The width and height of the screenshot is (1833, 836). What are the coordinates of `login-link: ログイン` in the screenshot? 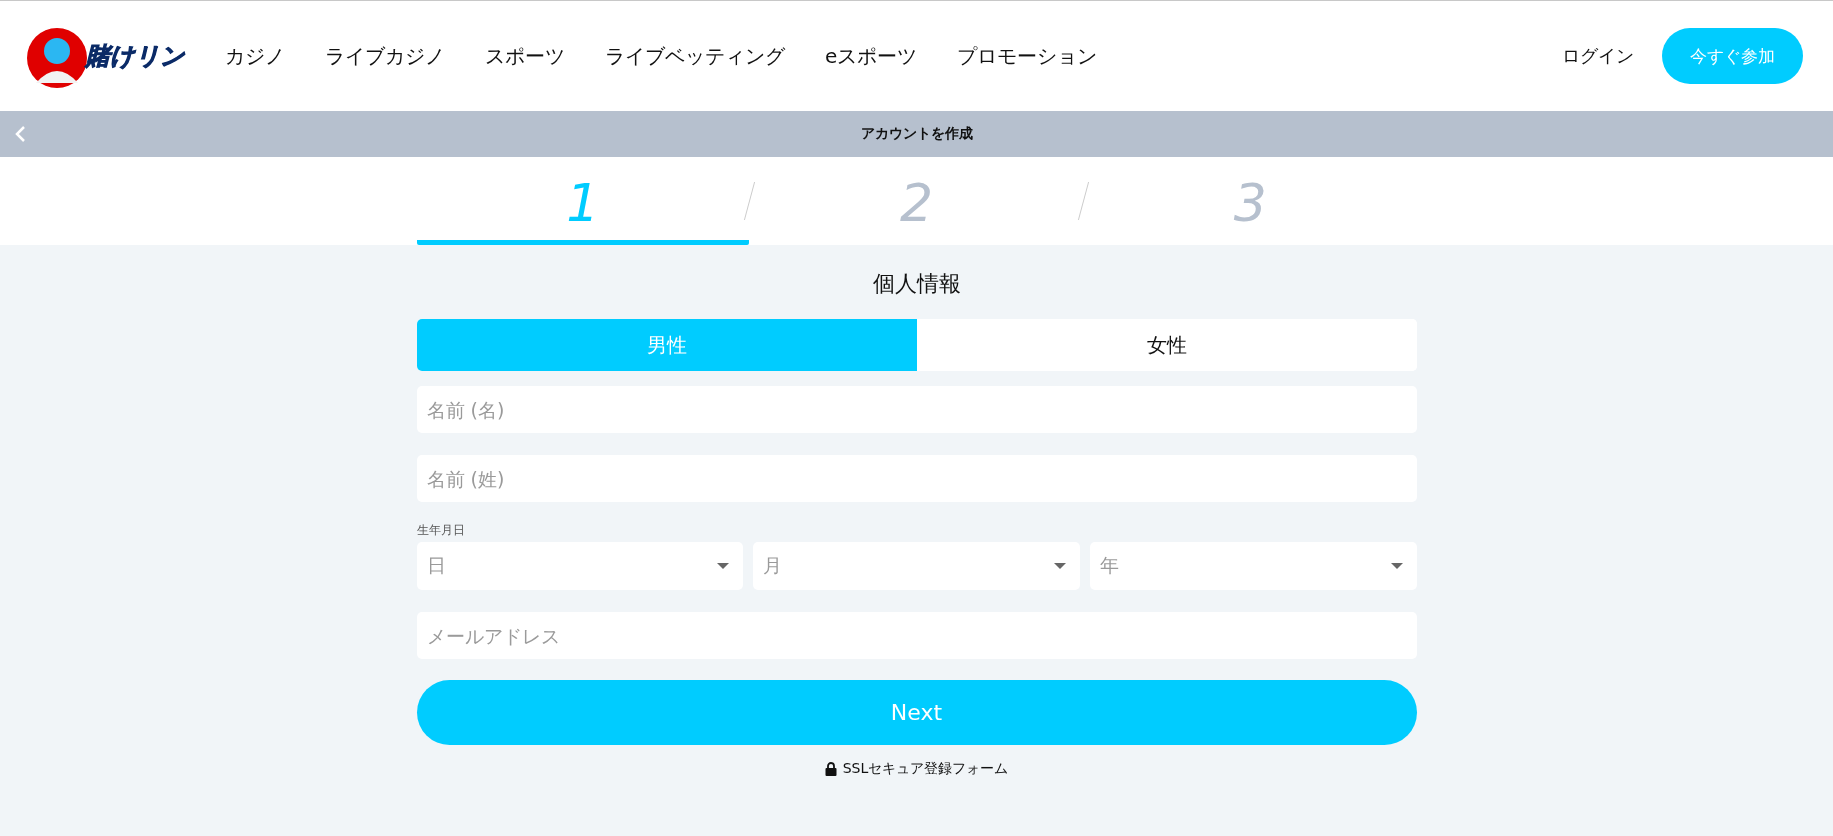 It's located at (1598, 56).